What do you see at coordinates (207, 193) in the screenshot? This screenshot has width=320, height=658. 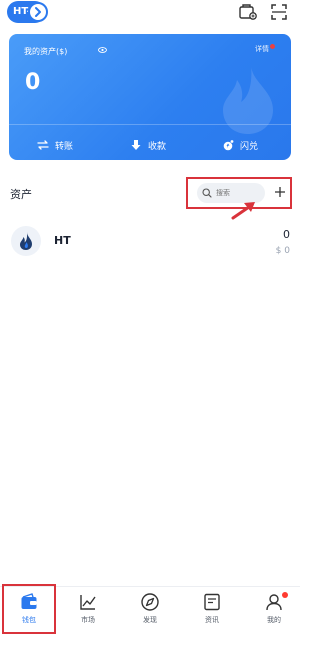 I see `search-icon` at bounding box center [207, 193].